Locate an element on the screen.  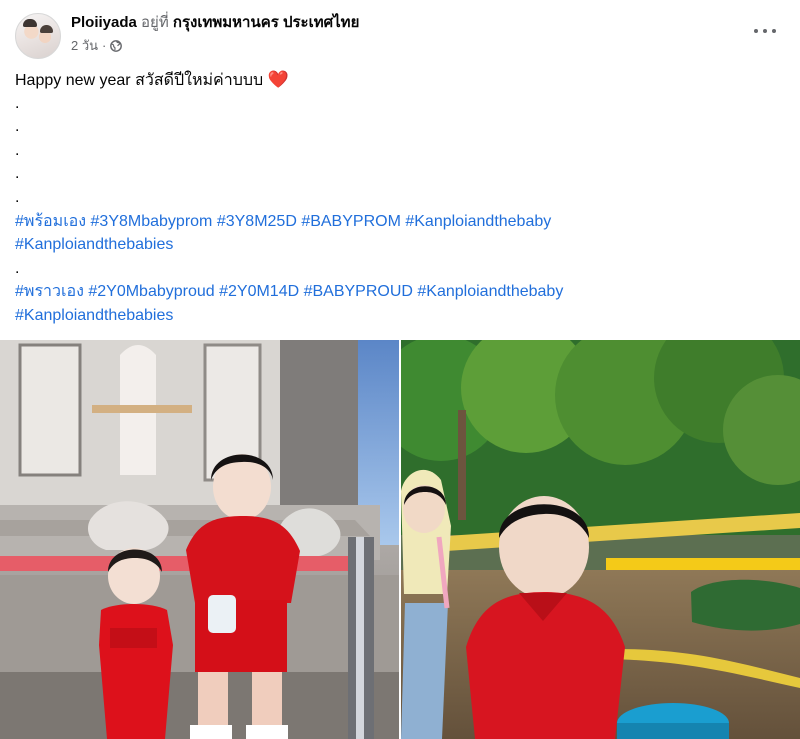
location-name: กรุงเทพมหานคร ประเทศไทย is located at coordinates (266, 22).